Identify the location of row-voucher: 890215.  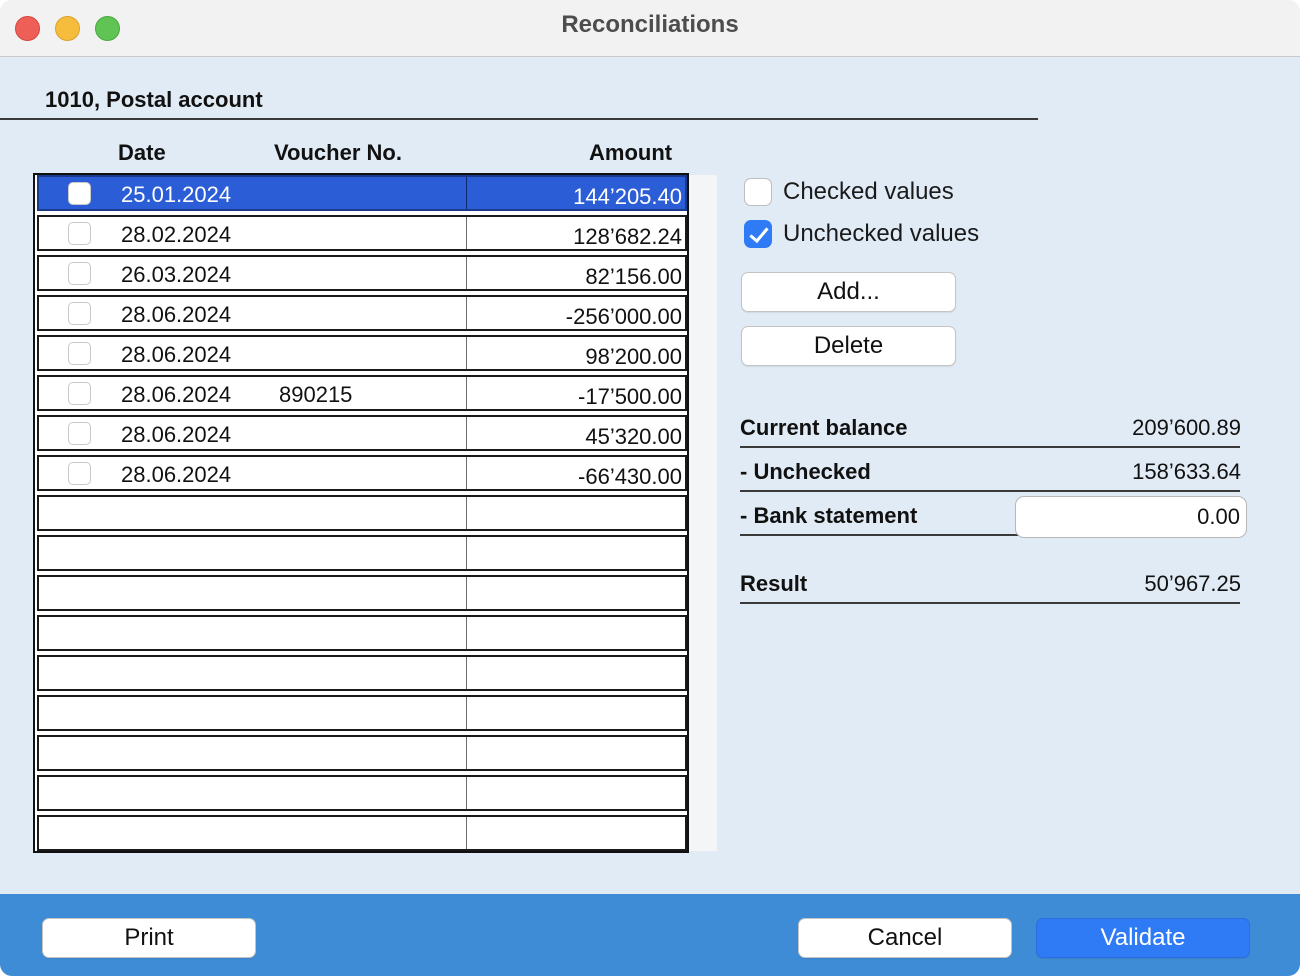
(316, 394).